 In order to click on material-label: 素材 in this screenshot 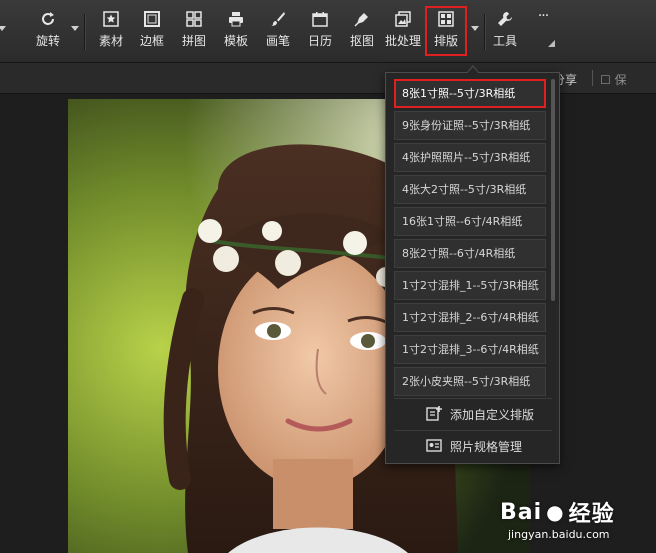, I will do `click(110, 41)`.